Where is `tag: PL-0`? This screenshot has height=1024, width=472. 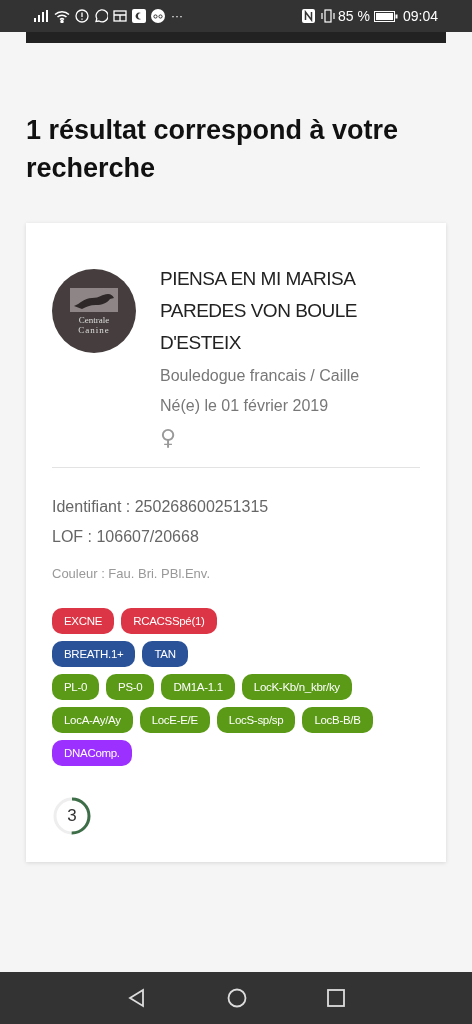
tag: PL-0 is located at coordinates (76, 686).